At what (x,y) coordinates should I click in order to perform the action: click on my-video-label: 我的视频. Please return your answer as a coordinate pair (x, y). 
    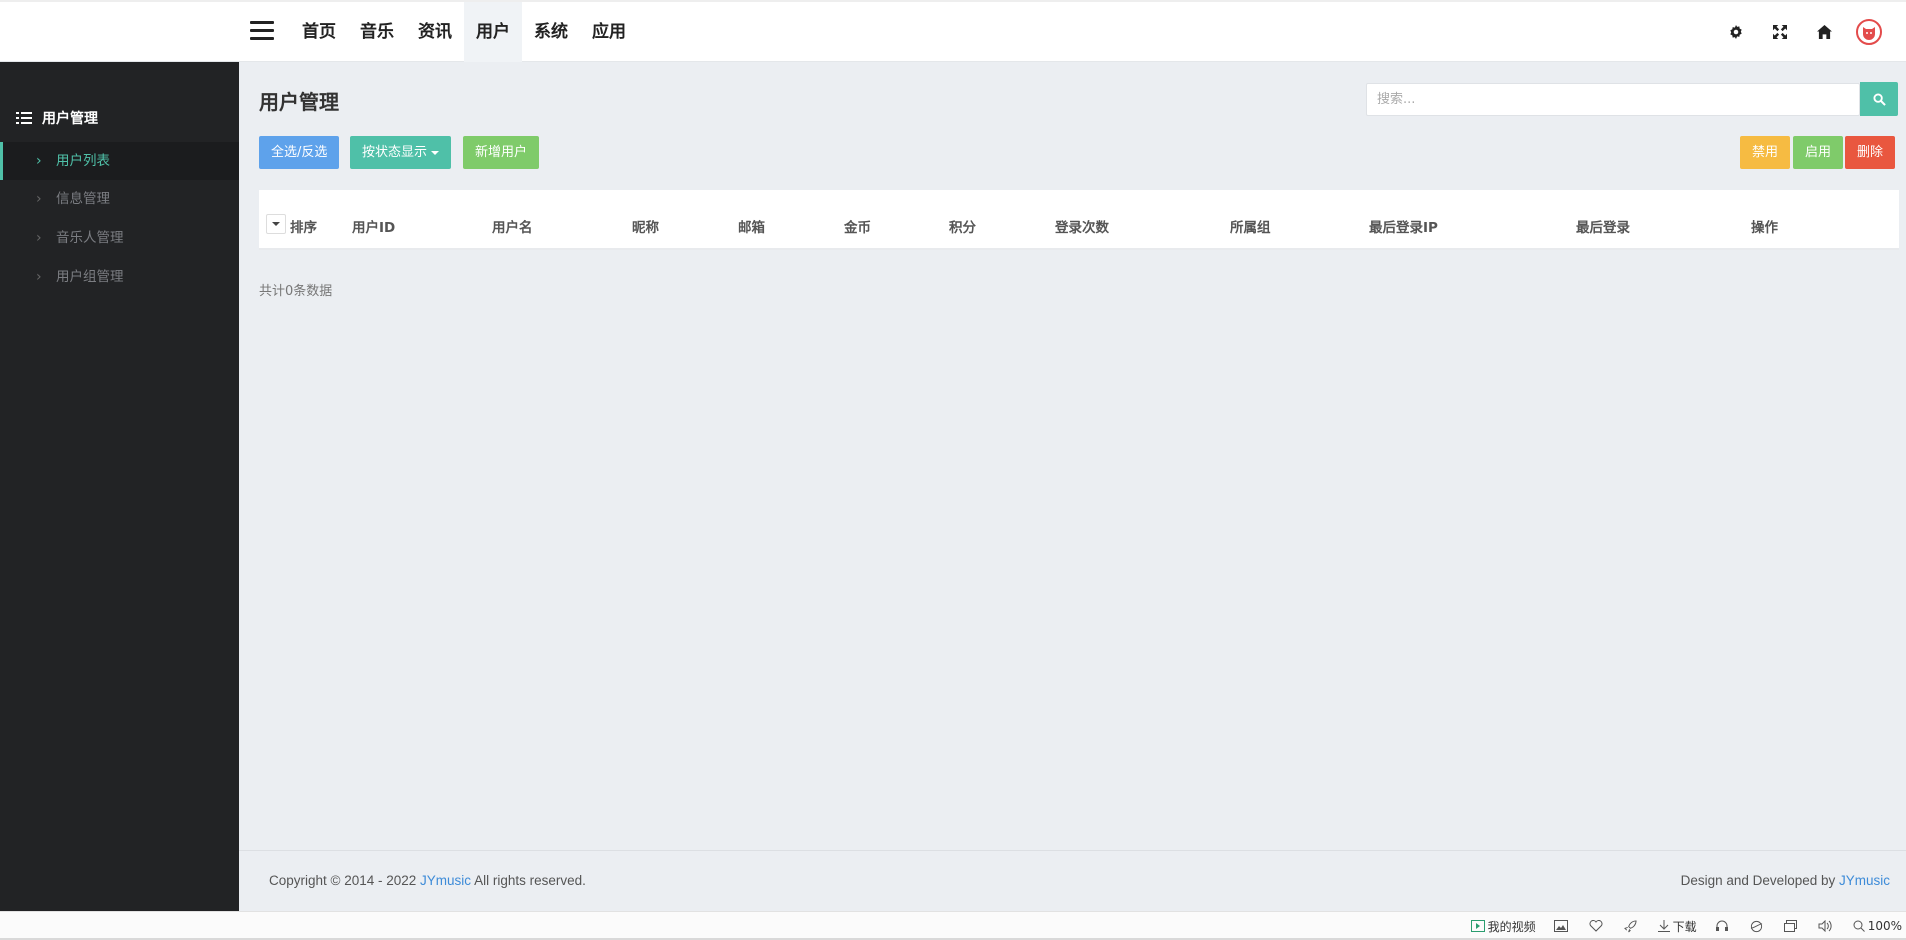
    Looking at the image, I should click on (1511, 926).